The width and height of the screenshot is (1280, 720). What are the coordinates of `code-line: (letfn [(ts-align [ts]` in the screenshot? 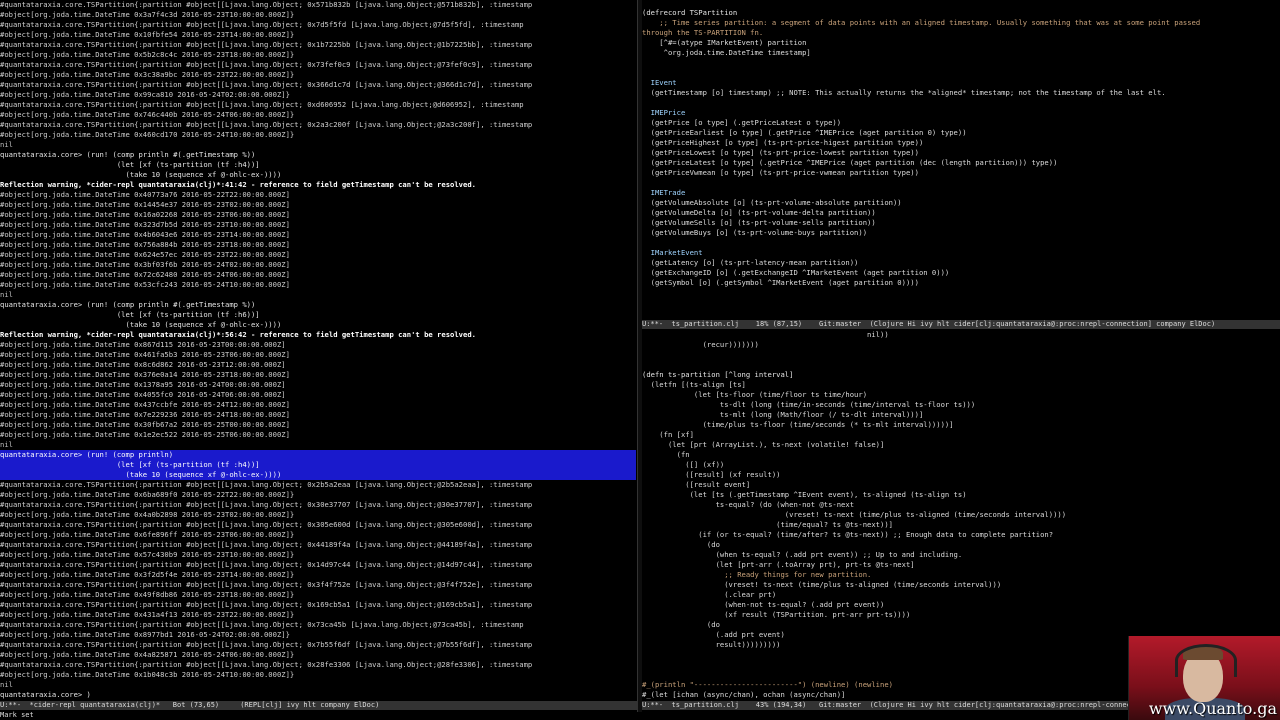 It's located at (694, 384).